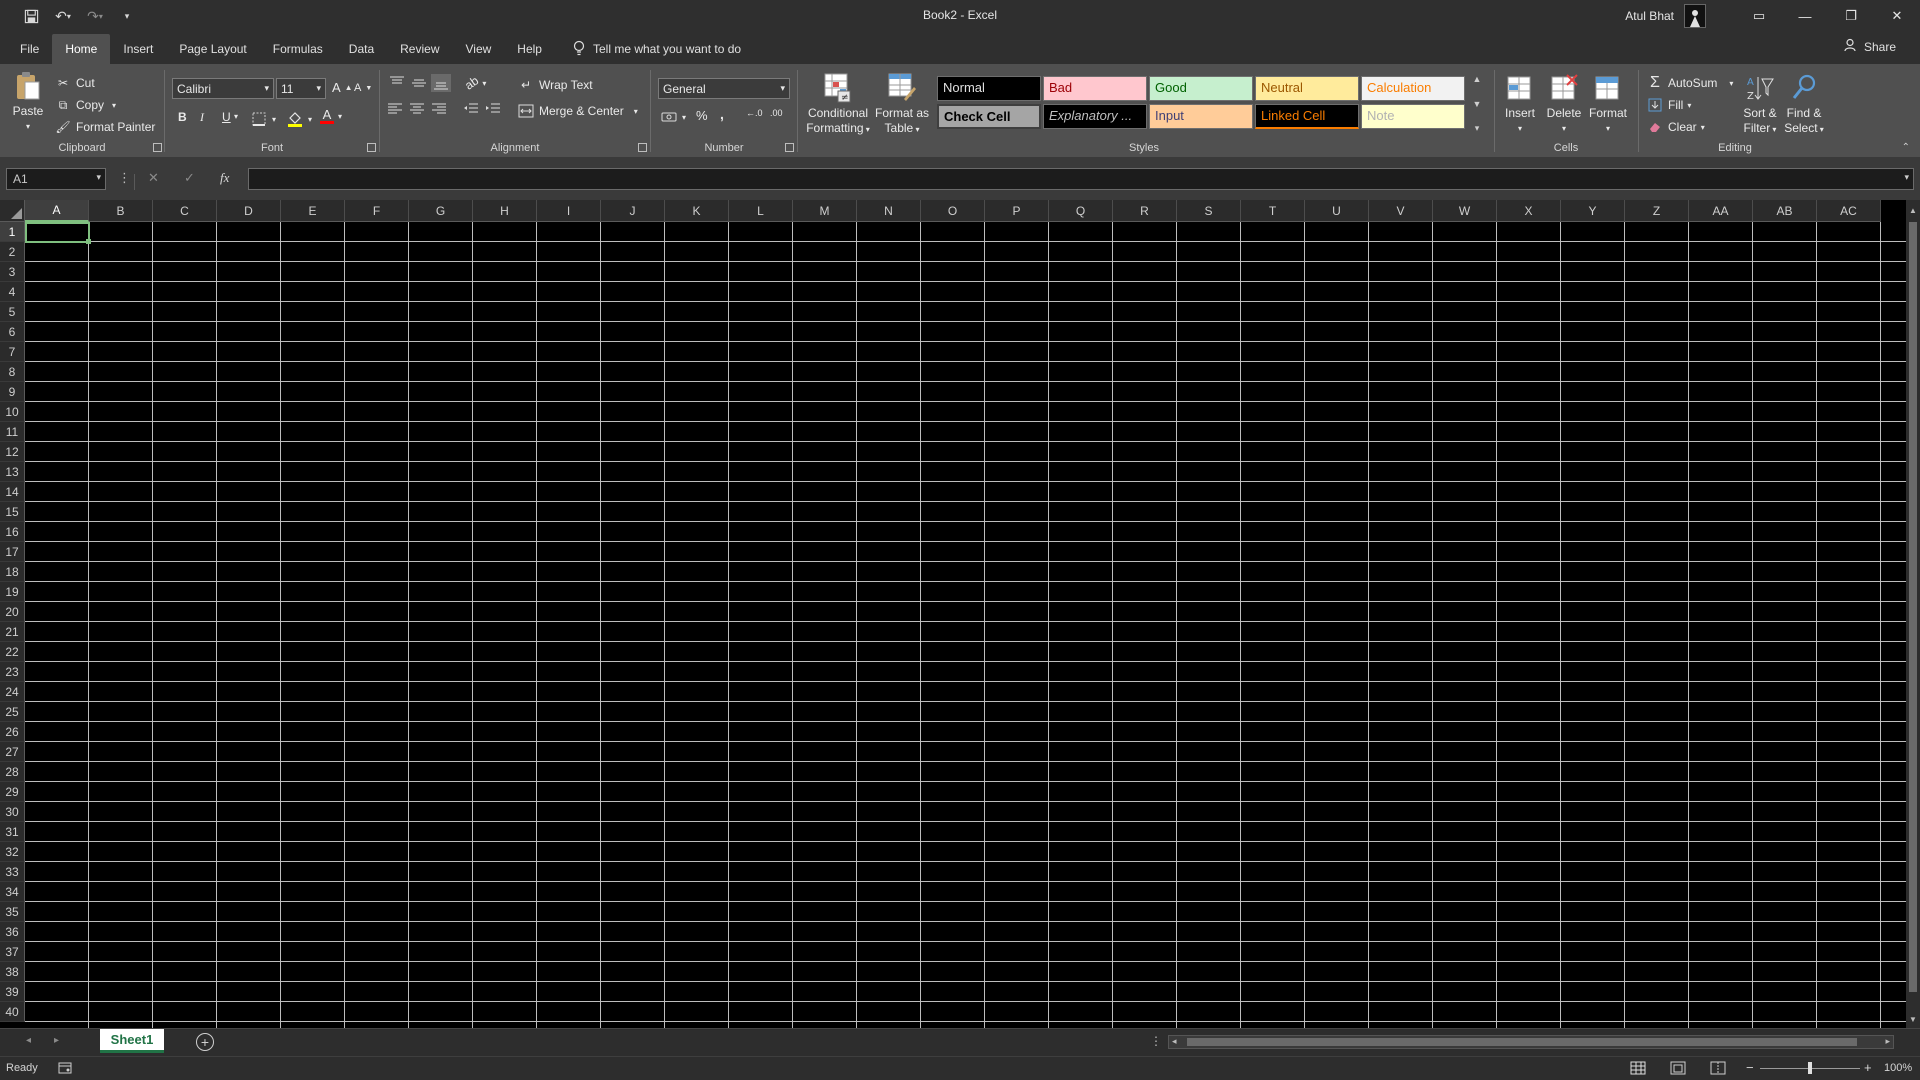 This screenshot has height=1080, width=1920. Describe the element at coordinates (1273, 211) in the screenshot. I see `column-header-t: T` at that location.